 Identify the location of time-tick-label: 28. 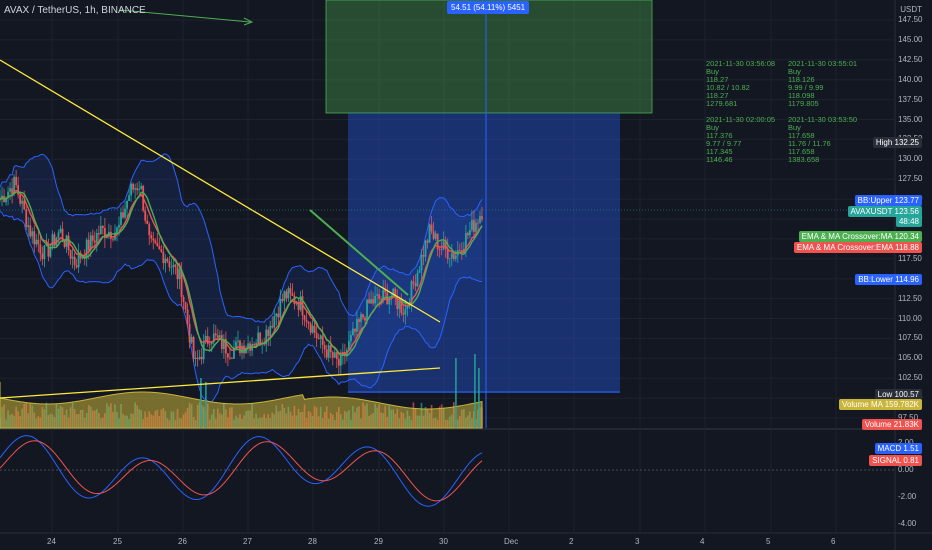
(312, 541).